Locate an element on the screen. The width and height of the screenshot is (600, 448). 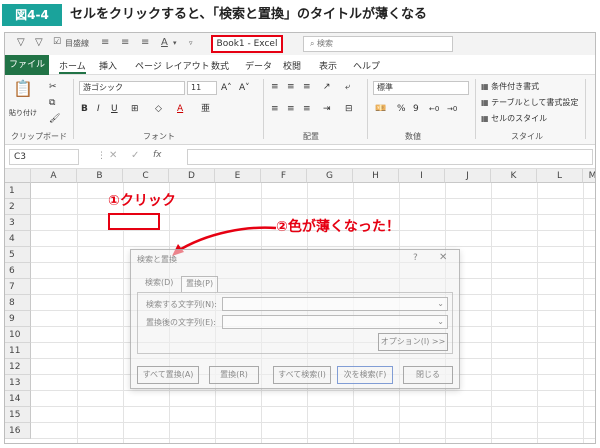
close-icon: ✕ is located at coordinates (443, 257).